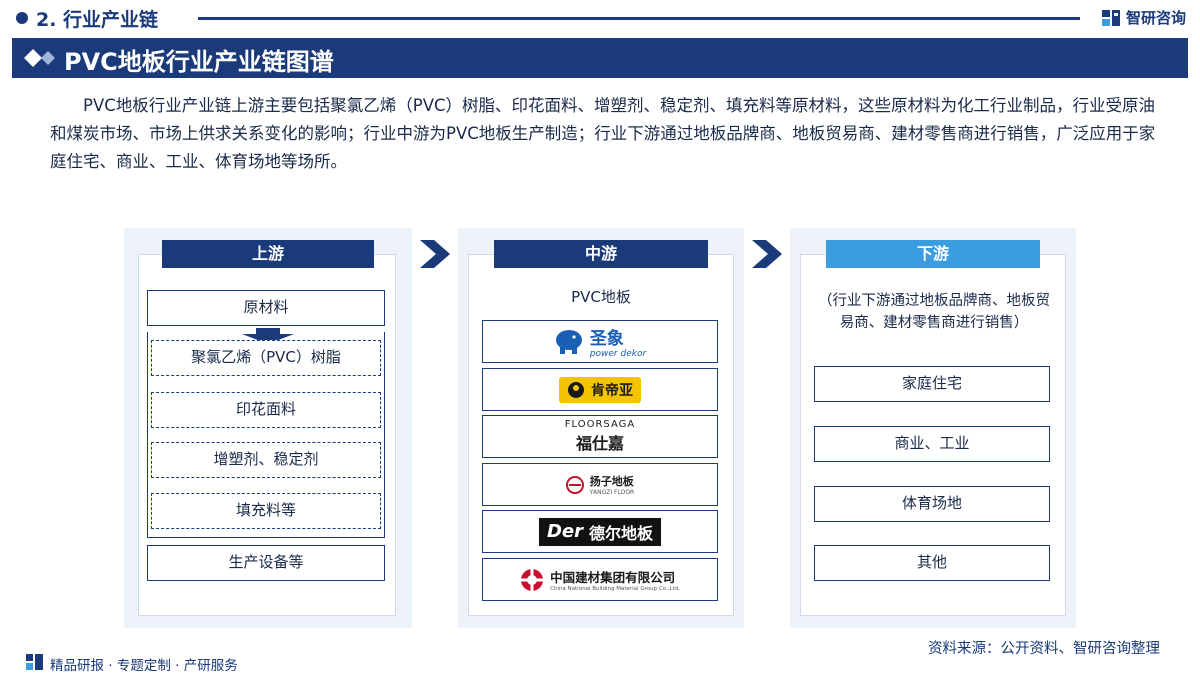 This screenshot has width=1200, height=674. I want to click on title-banner: PVC地板行业产业链图谱, so click(600, 58).